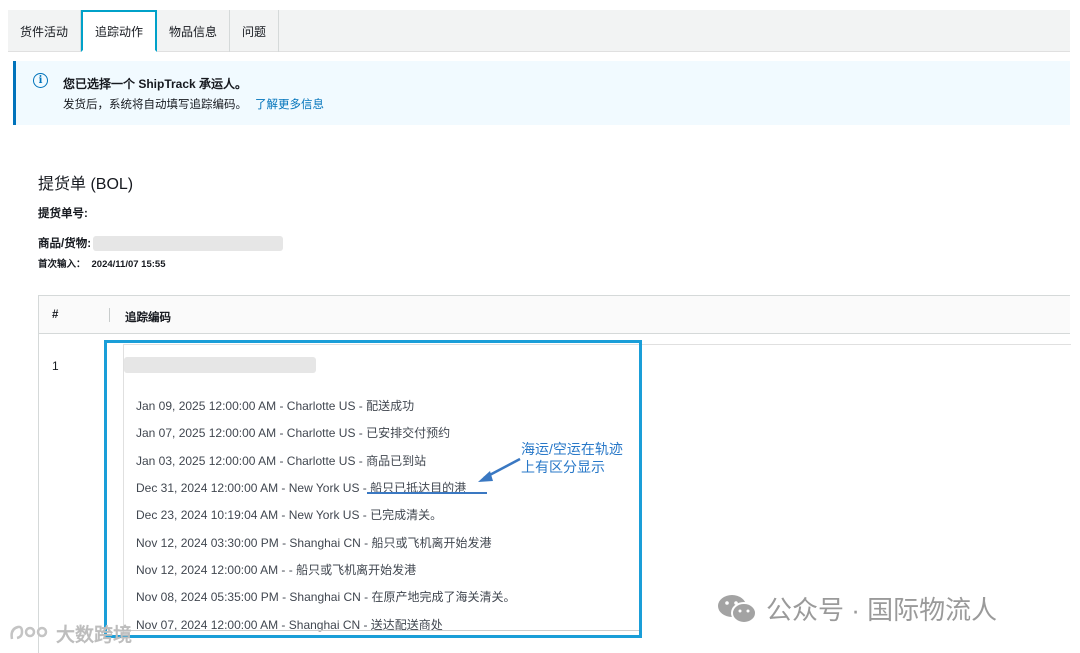 This screenshot has width=1080, height=653. Describe the element at coordinates (109, 315) in the screenshot. I see `column-divider` at that location.